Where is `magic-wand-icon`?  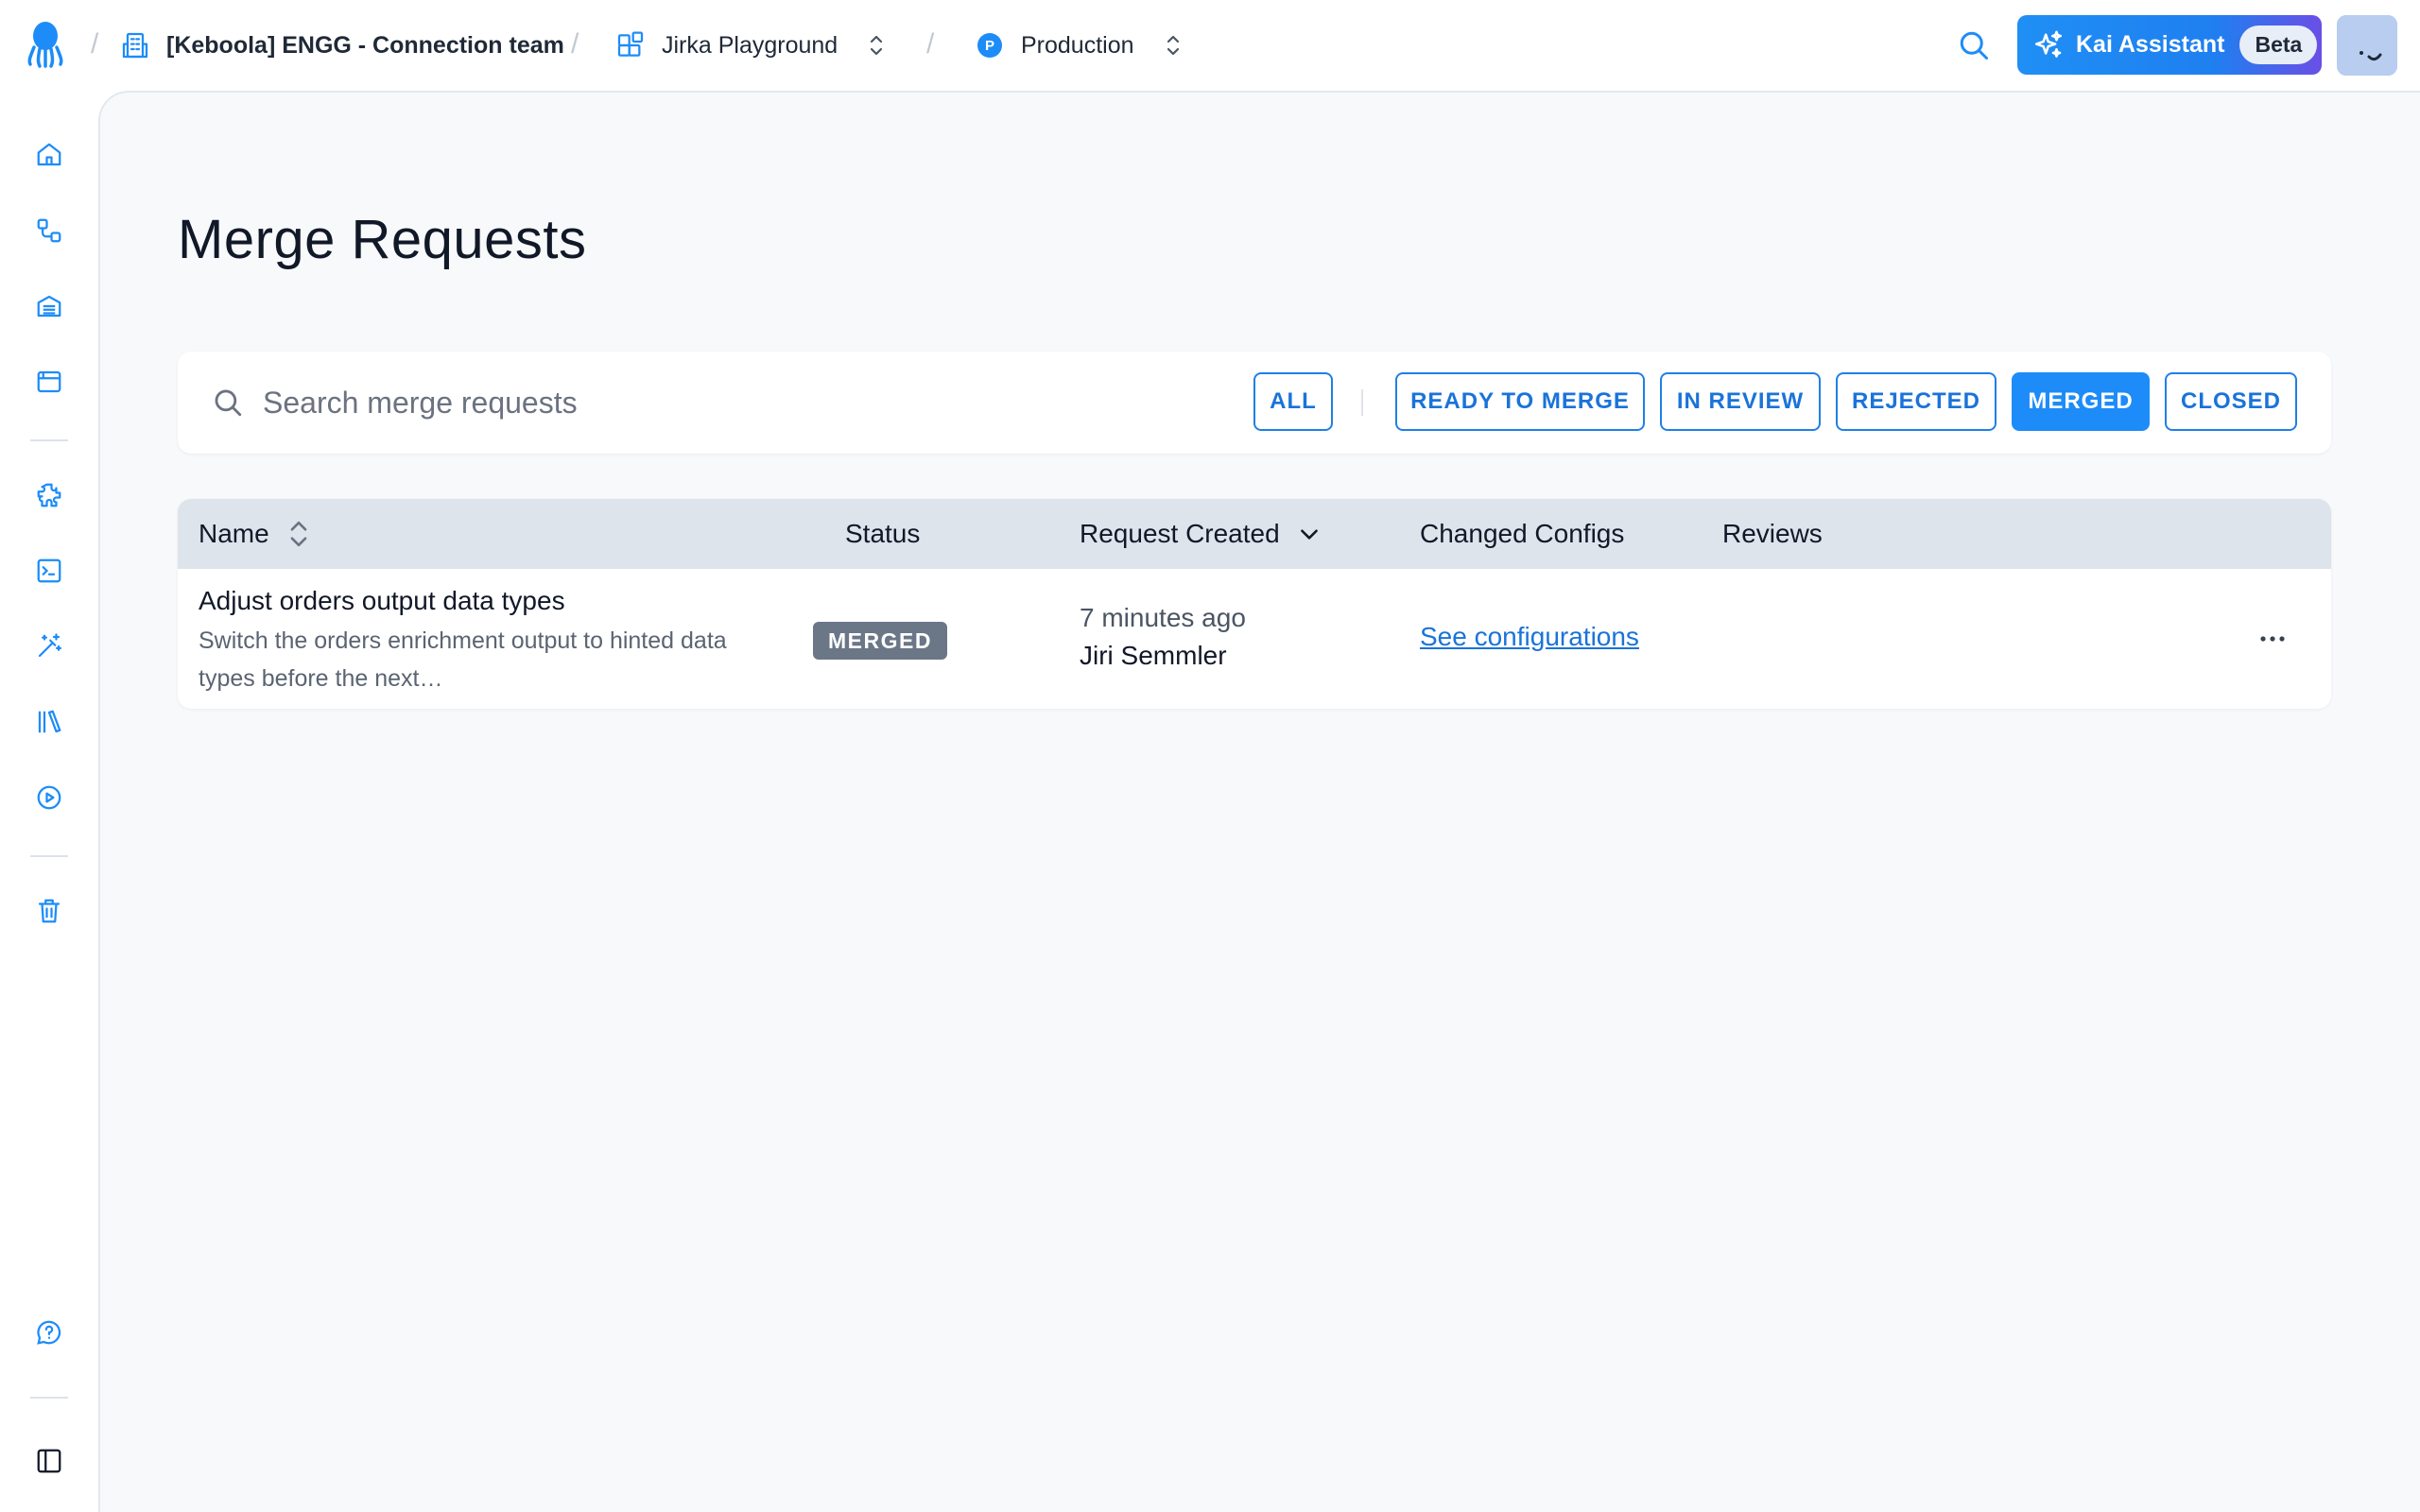
magic-wand-icon is located at coordinates (49, 646).